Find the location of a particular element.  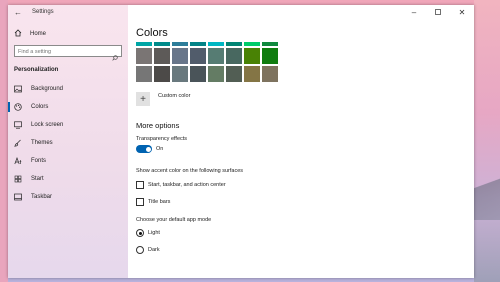

sidebar-item-label: Start is located at coordinates (37, 179).